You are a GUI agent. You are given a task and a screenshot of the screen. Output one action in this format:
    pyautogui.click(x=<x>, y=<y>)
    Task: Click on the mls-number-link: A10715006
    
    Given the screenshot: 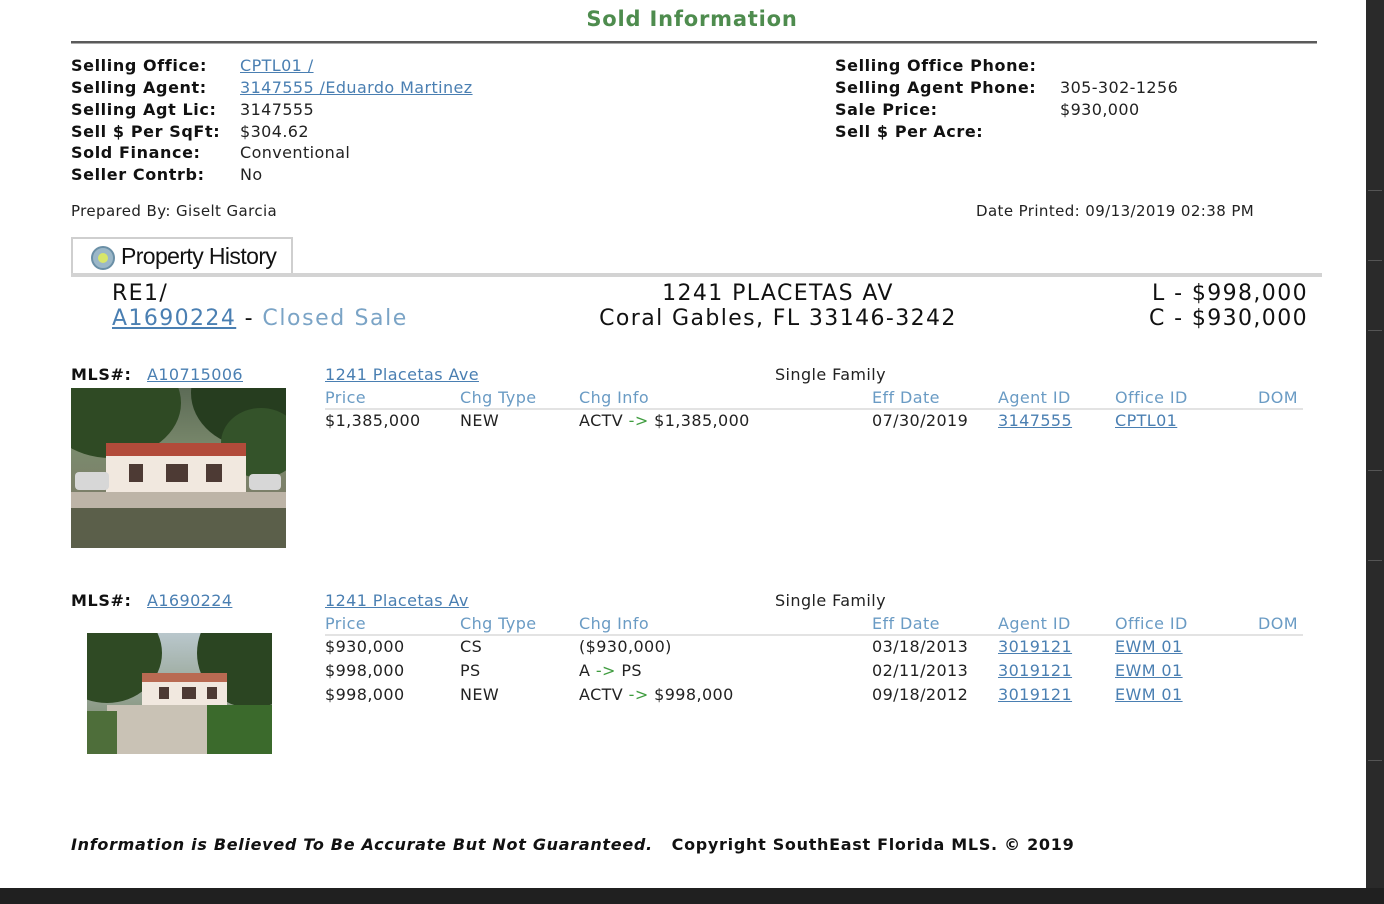 What is the action you would take?
    pyautogui.click(x=195, y=374)
    